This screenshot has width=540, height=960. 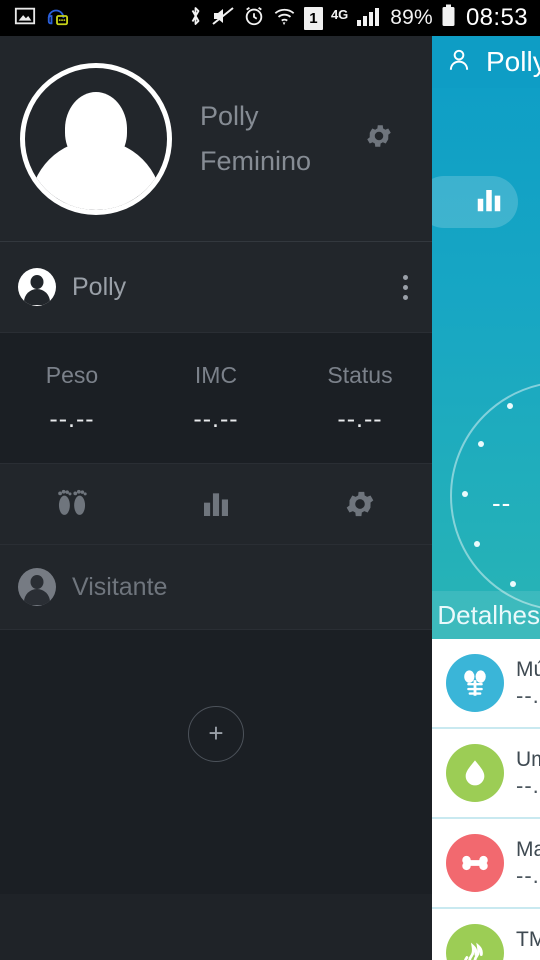 What do you see at coordinates (57, 18) in the screenshot?
I see `headset-message-icon` at bounding box center [57, 18].